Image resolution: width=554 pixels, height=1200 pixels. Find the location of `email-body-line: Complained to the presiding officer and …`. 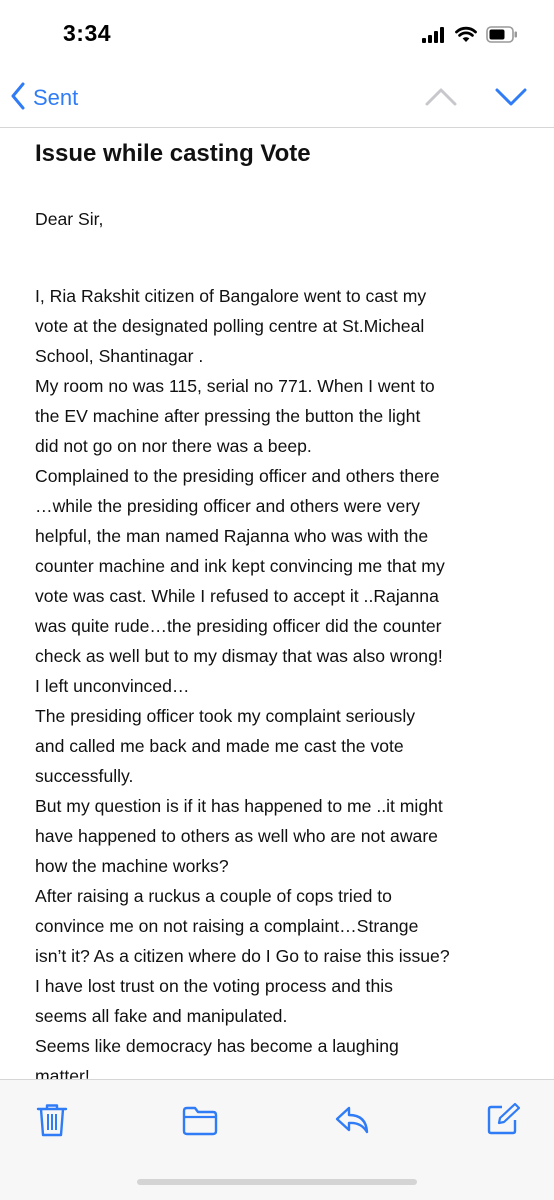

email-body-line: Complained to the presiding officer and … is located at coordinates (237, 476).